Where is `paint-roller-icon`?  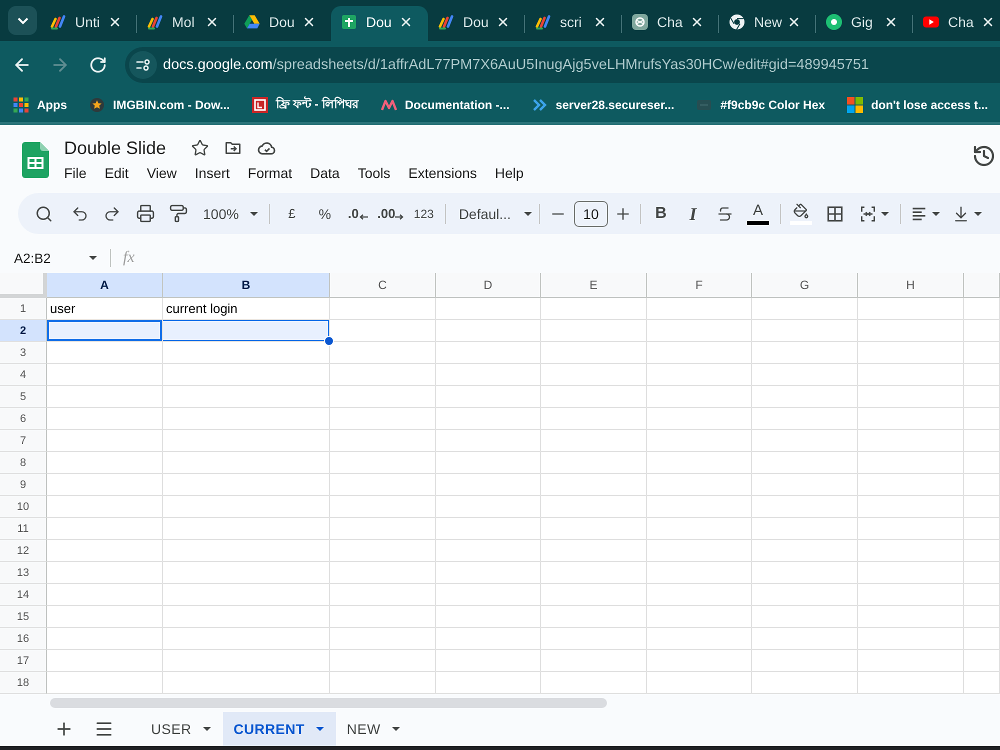 paint-roller-icon is located at coordinates (178, 213).